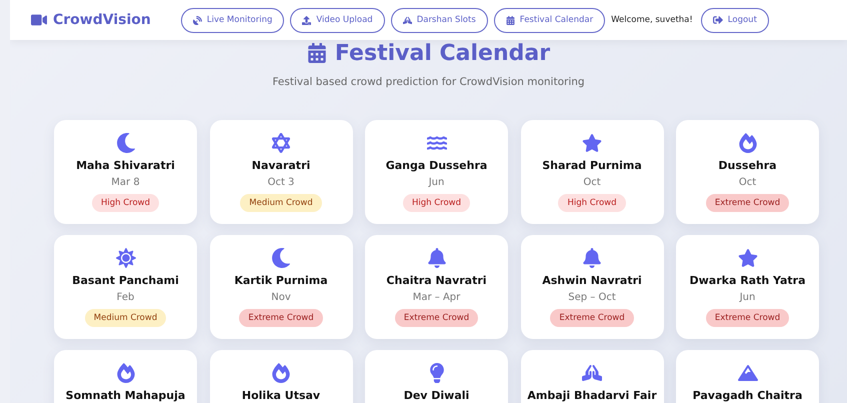  I want to click on festival-date: Sep – Oct, so click(592, 297).